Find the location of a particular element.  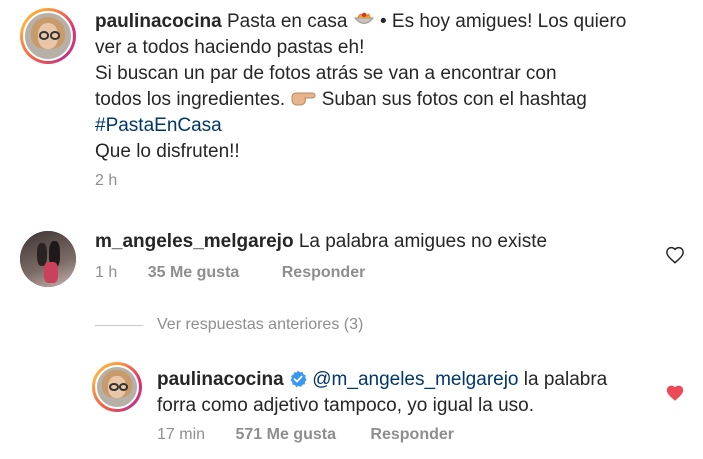

caption-text: Pasta en casa is located at coordinates (287, 21).